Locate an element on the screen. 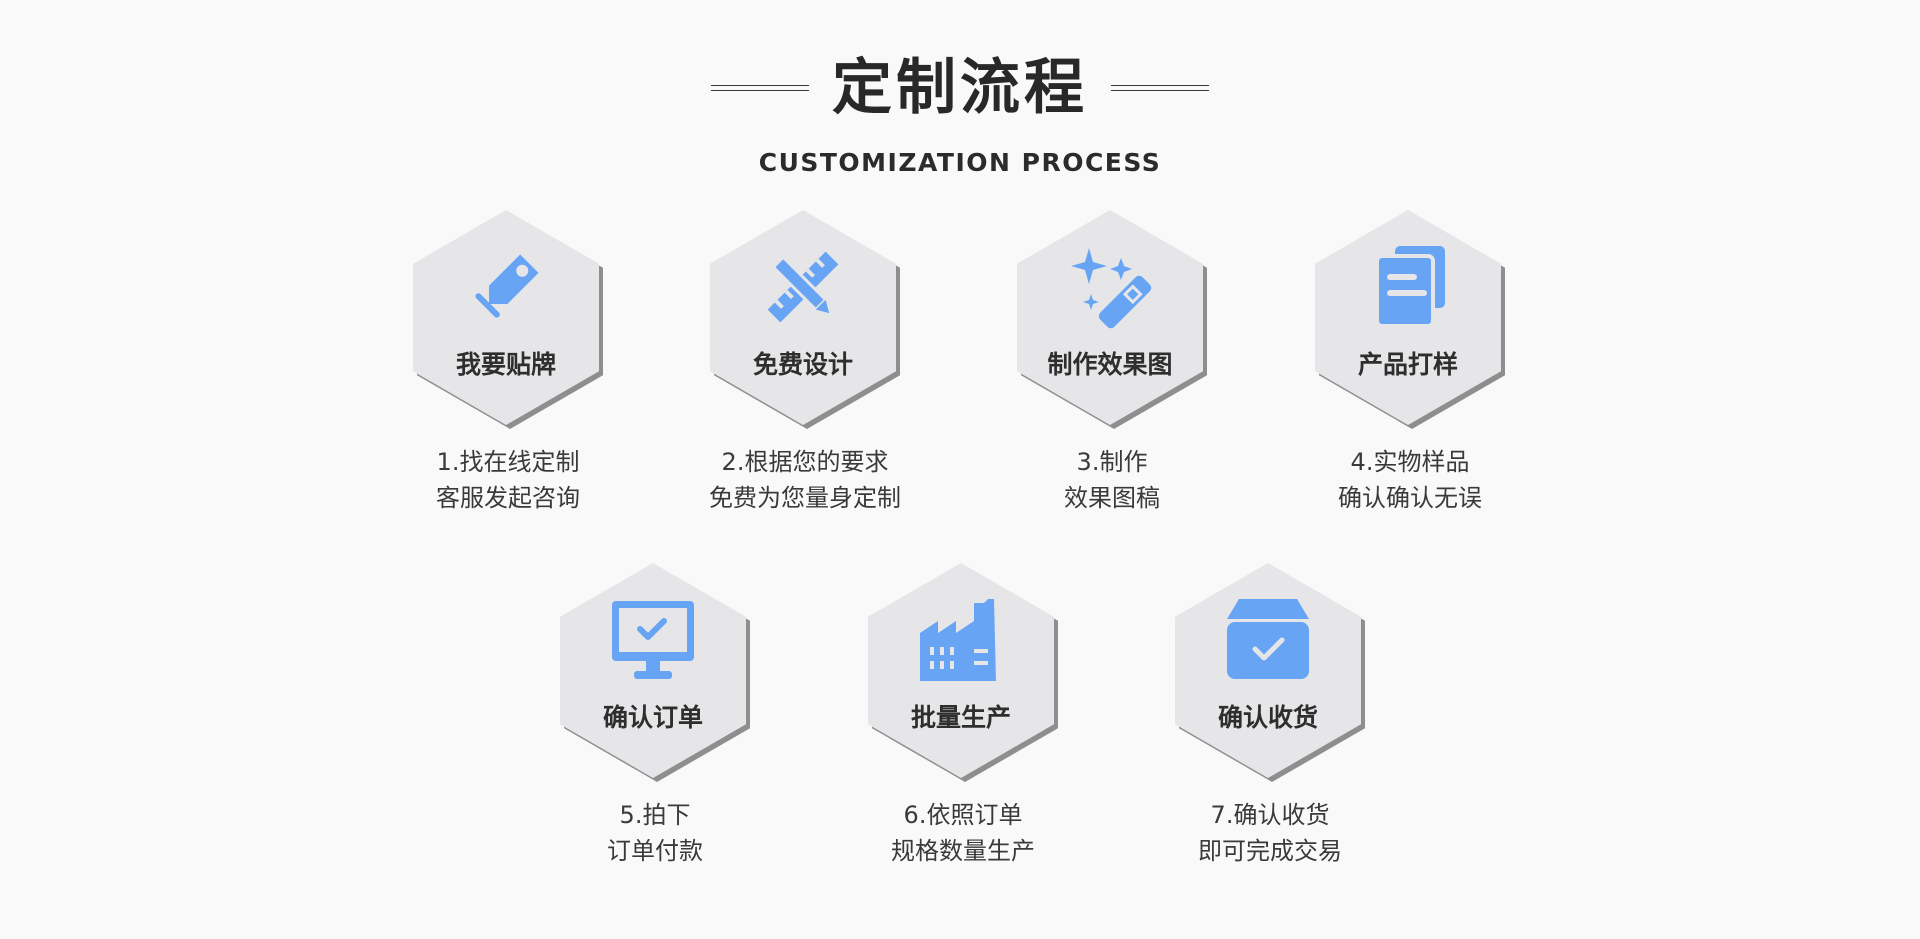 This screenshot has height=939, width=1920. page-title: 定制流程 is located at coordinates (960, 88).